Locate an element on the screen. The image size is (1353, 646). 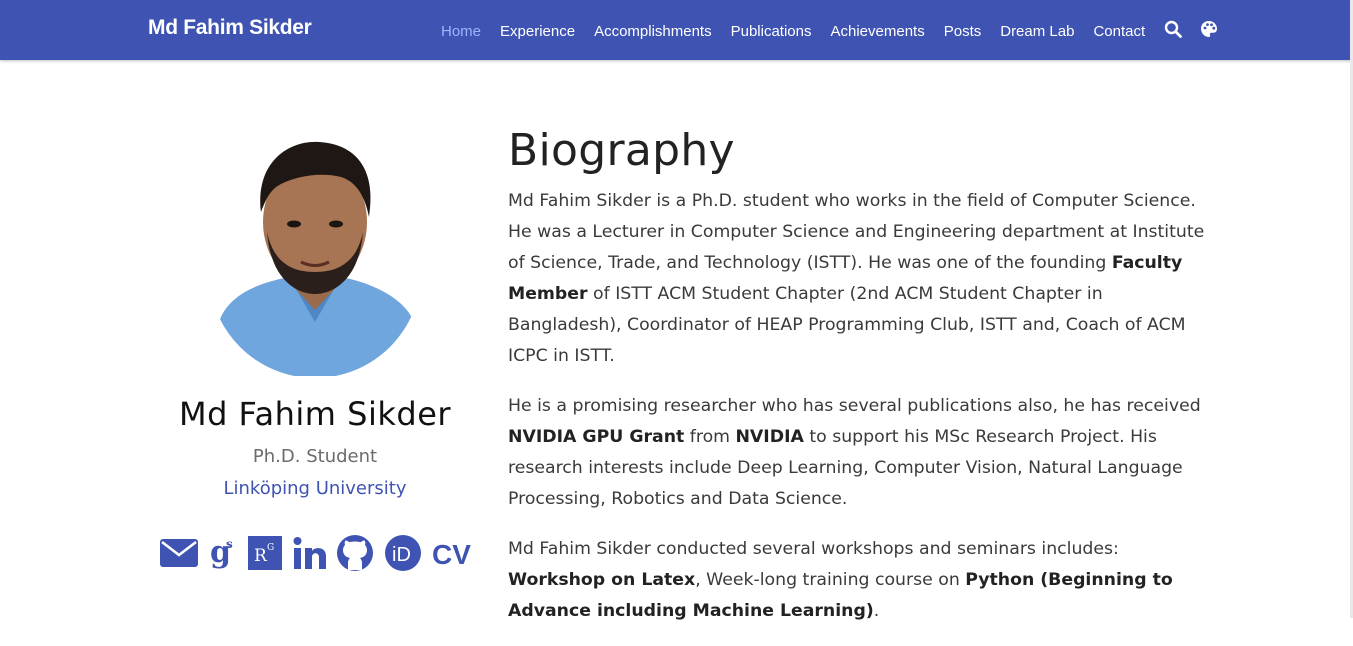
researchgate-icon: R G is located at coordinates (265, 555).